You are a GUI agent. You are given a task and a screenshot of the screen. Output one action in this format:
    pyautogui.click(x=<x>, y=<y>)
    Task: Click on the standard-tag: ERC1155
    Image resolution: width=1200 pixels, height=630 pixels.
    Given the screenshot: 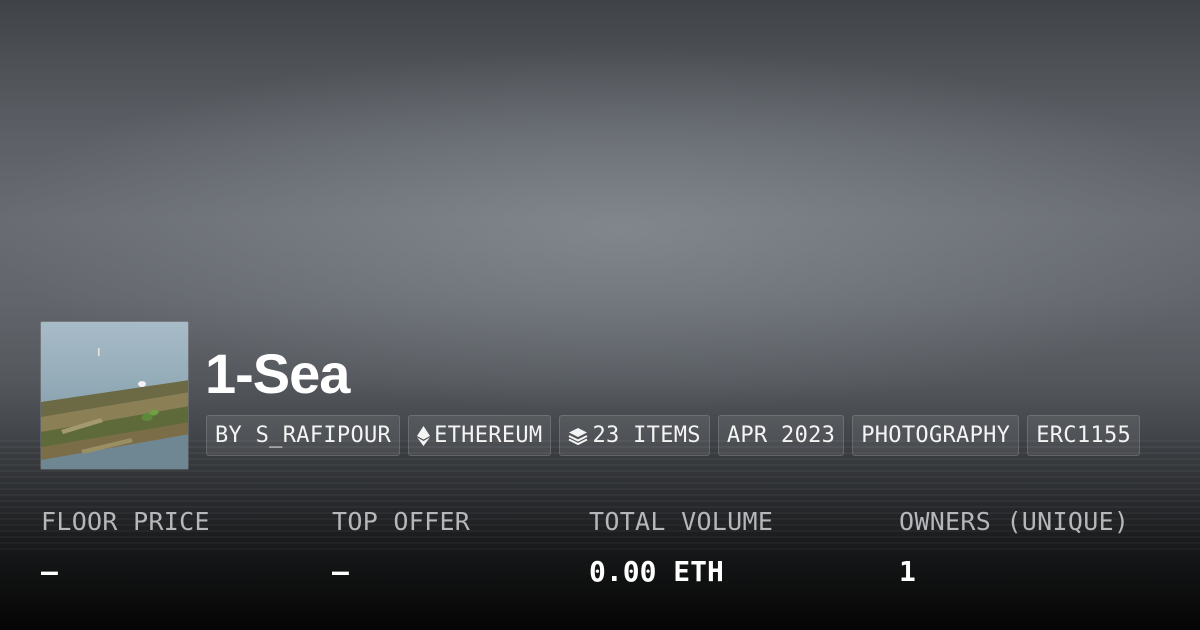 What is the action you would take?
    pyautogui.click(x=1084, y=435)
    